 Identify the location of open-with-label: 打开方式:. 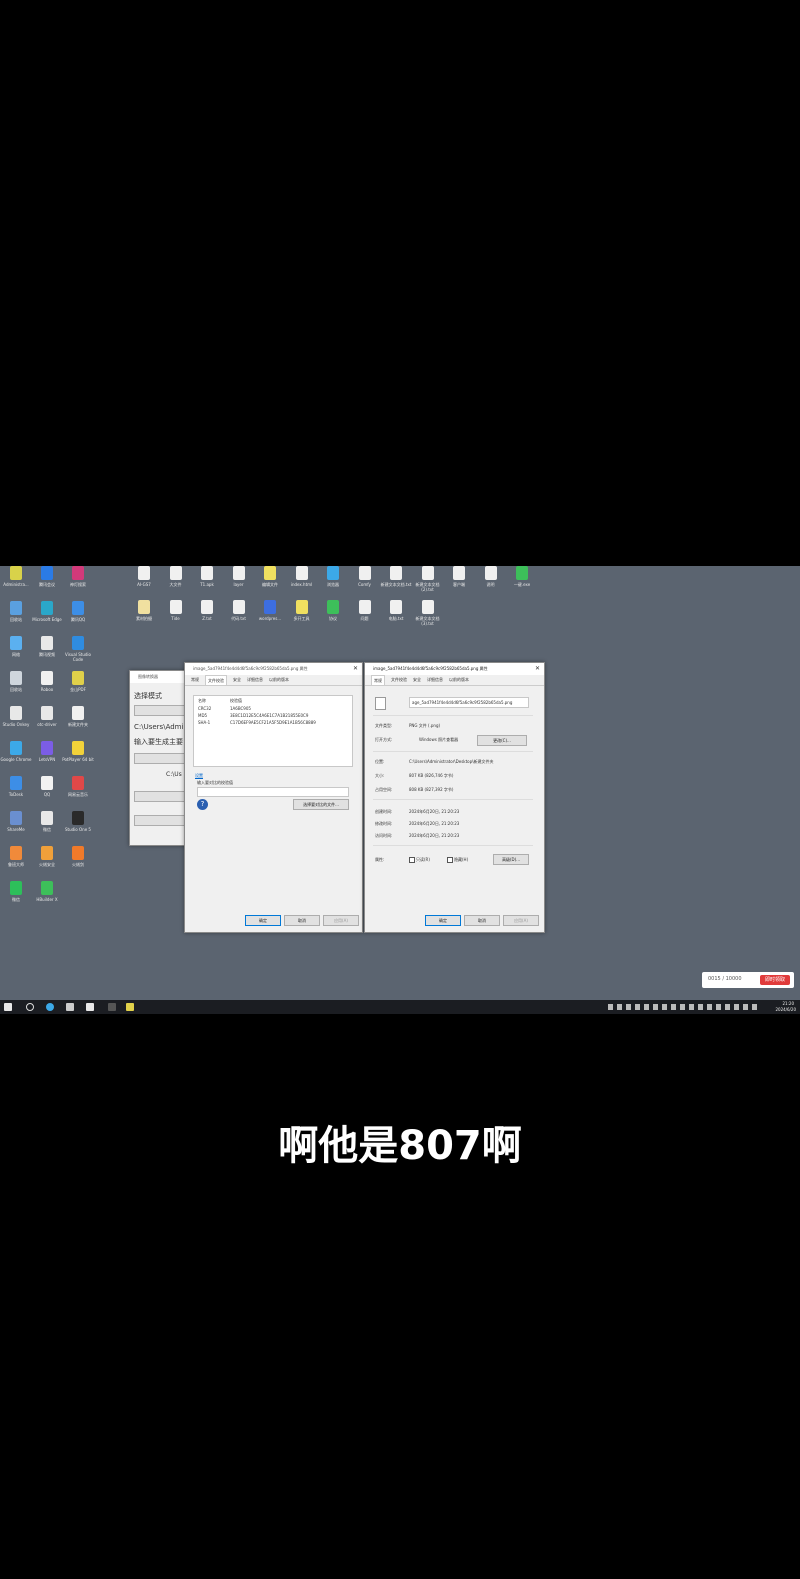
(384, 739).